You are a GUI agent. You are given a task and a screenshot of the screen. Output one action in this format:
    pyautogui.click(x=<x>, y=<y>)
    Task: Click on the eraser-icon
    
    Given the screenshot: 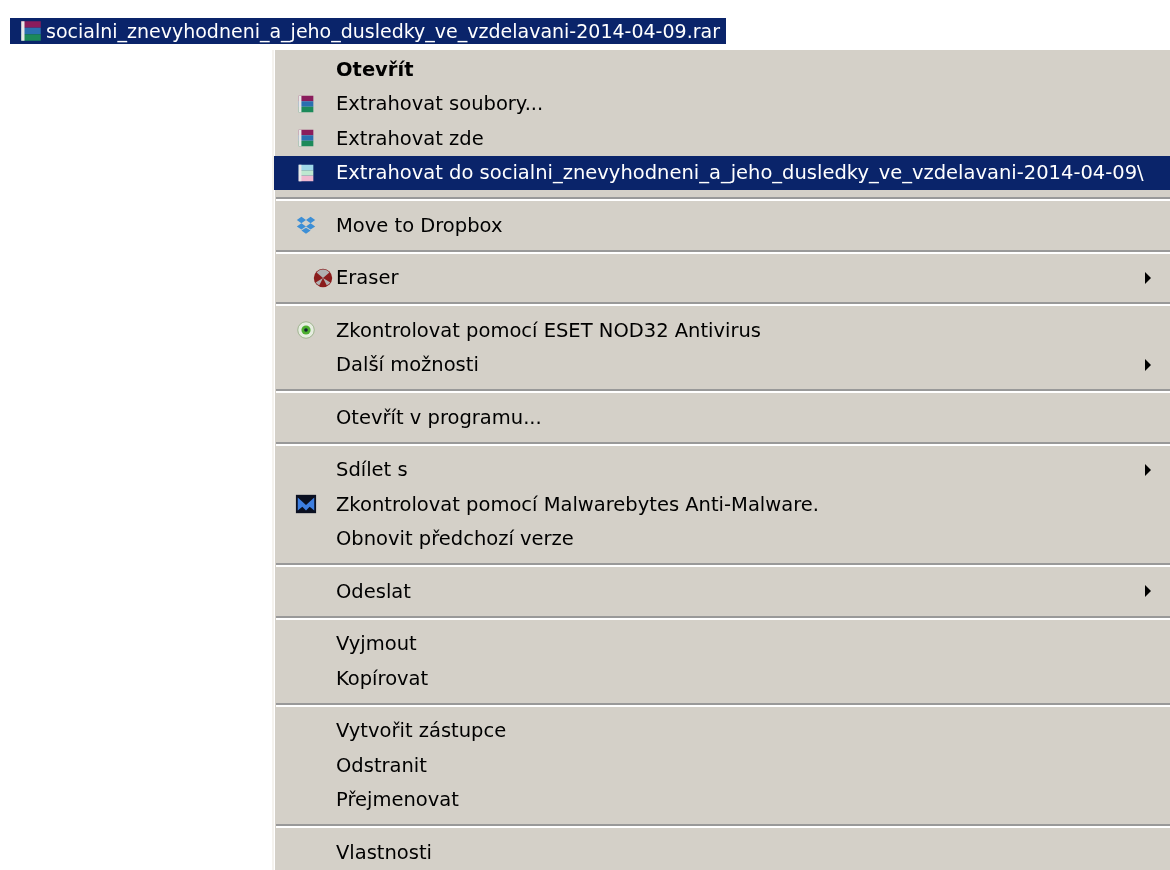 What is the action you would take?
    pyautogui.click(x=323, y=277)
    